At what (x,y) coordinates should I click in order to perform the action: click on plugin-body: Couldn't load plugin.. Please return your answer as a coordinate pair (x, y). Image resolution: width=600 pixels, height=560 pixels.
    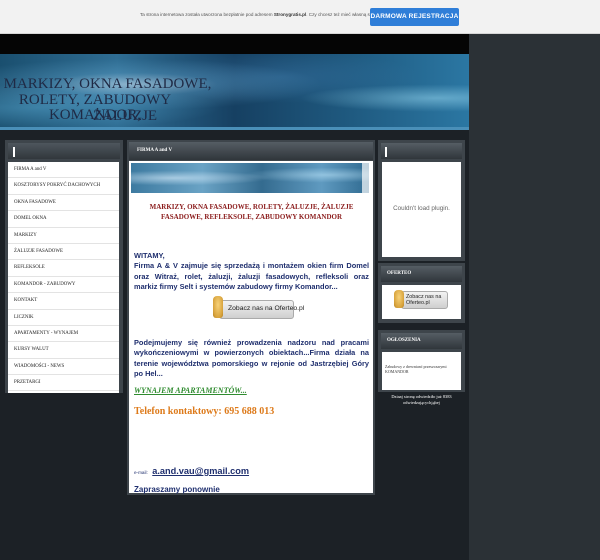
    Looking at the image, I should click on (421, 209).